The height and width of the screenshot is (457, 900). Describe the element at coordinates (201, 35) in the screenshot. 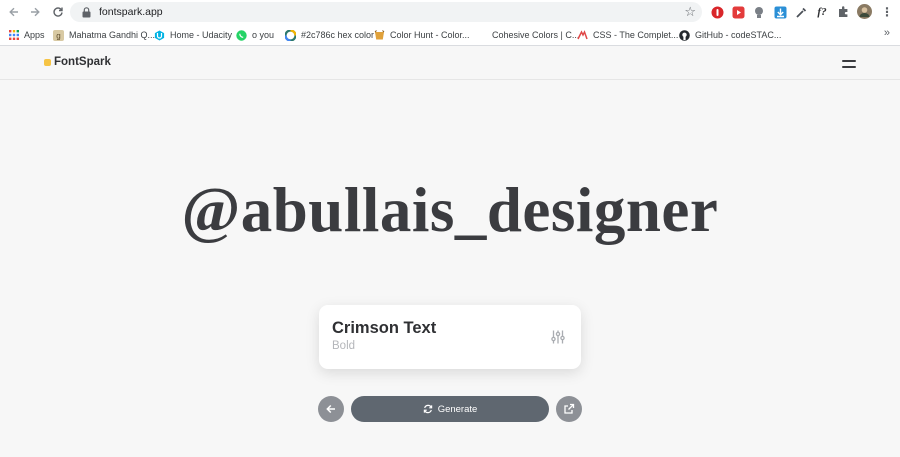

I see `bookmark-label: Home - Udacity` at that location.